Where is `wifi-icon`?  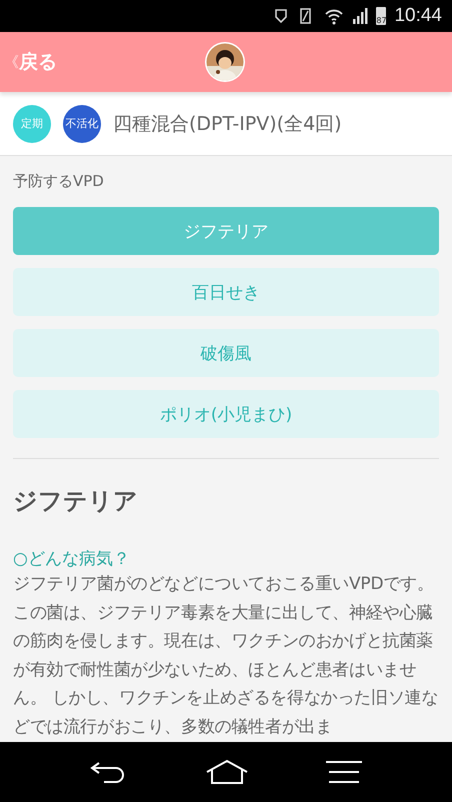
wifi-icon is located at coordinates (334, 16).